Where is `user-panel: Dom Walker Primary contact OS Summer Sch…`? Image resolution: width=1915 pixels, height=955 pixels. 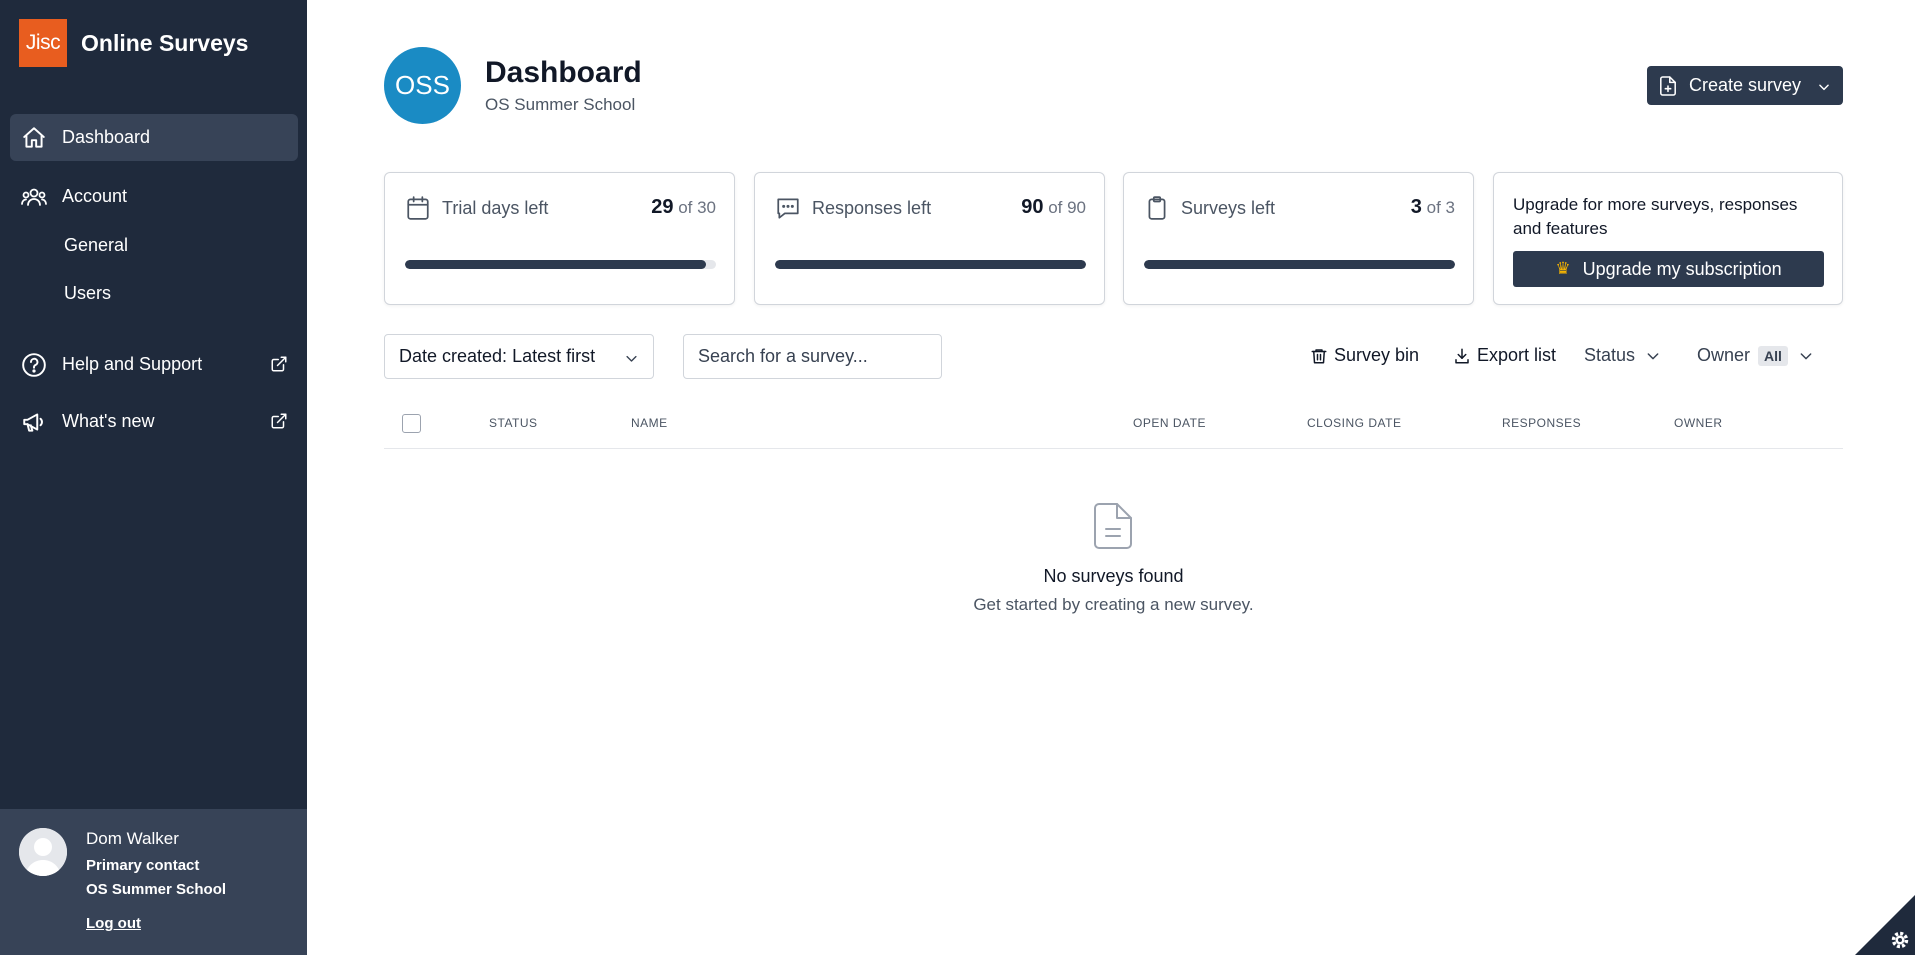
user-panel: Dom Walker Primary contact OS Summer Sch… is located at coordinates (153, 882).